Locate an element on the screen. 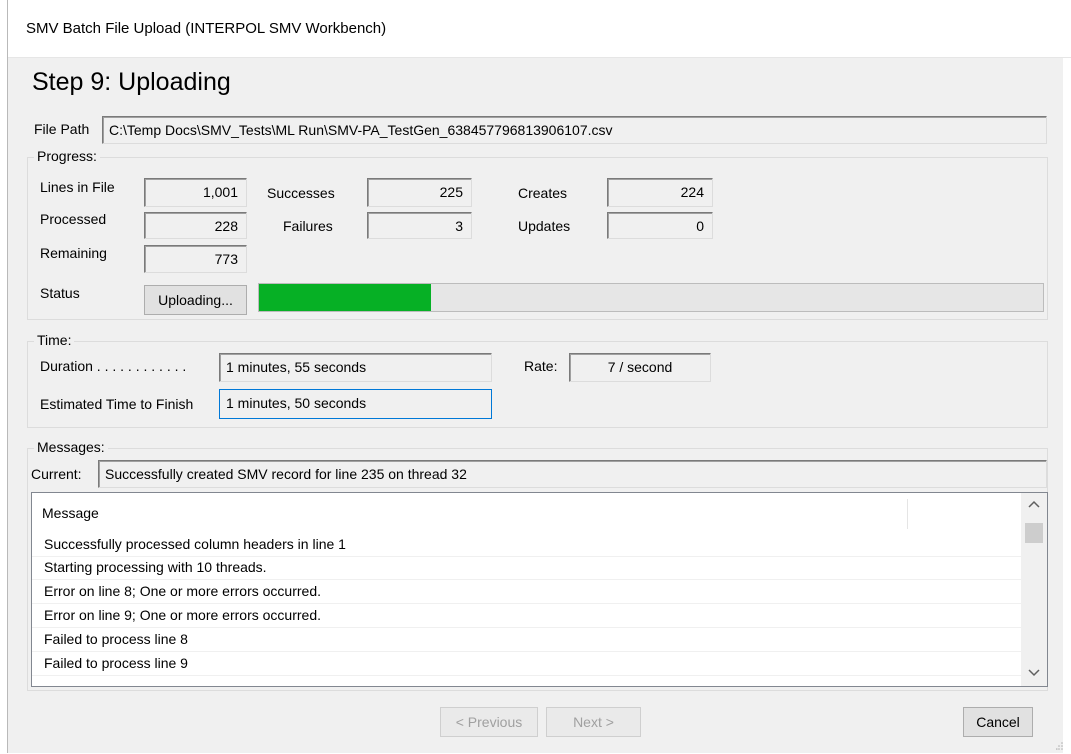 The height and width of the screenshot is (754, 1071). scroll-down-icon is located at coordinates (1034, 673).